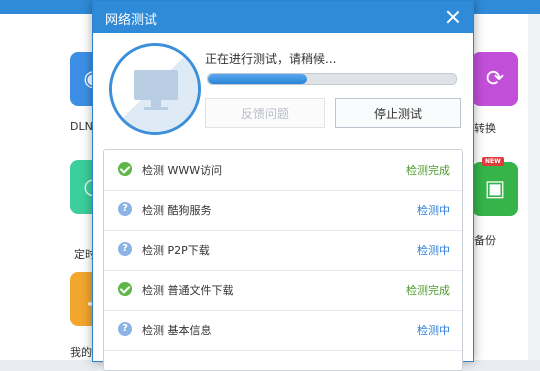  What do you see at coordinates (283, 17) in the screenshot?
I see `dialog-titlebar: 网络测试` at bounding box center [283, 17].